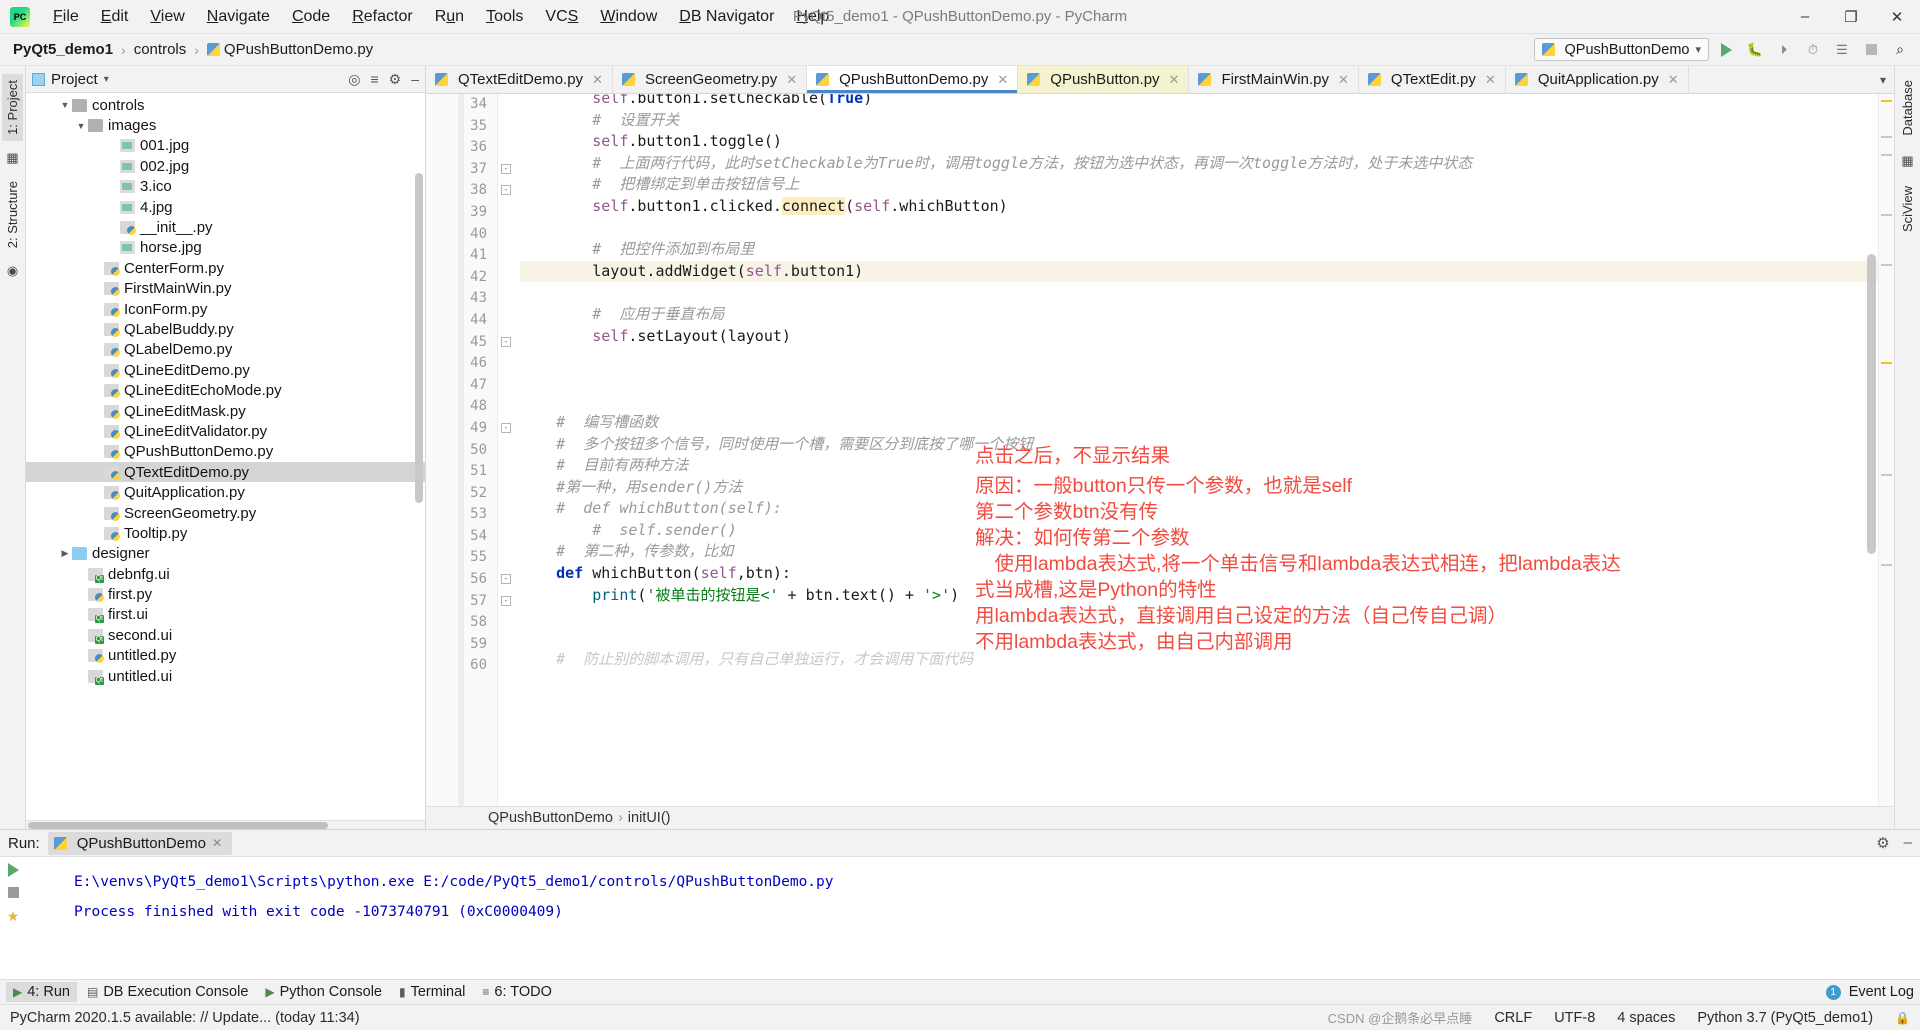 This screenshot has width=1920, height=1030. Describe the element at coordinates (1104, 79) in the screenshot. I see `editor-tab: QPushButton.py ✕` at that location.